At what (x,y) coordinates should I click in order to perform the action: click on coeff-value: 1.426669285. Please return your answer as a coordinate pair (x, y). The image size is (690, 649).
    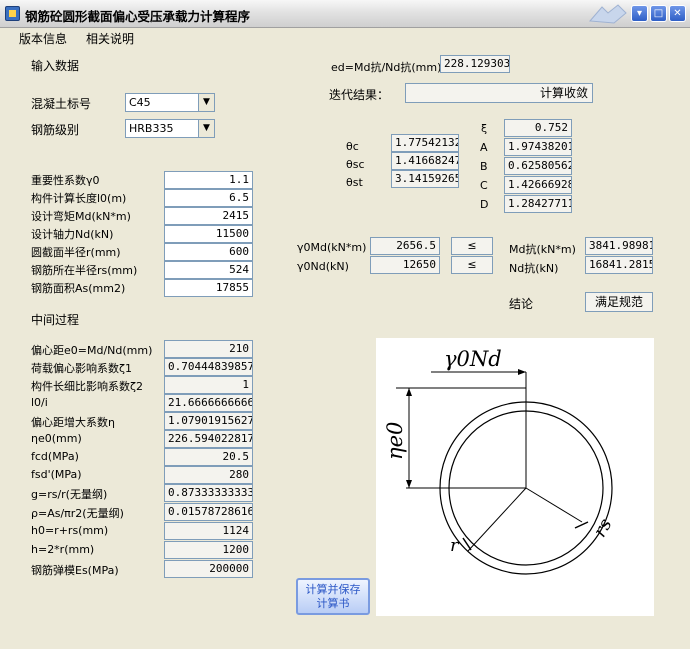
    Looking at the image, I should click on (538, 185).